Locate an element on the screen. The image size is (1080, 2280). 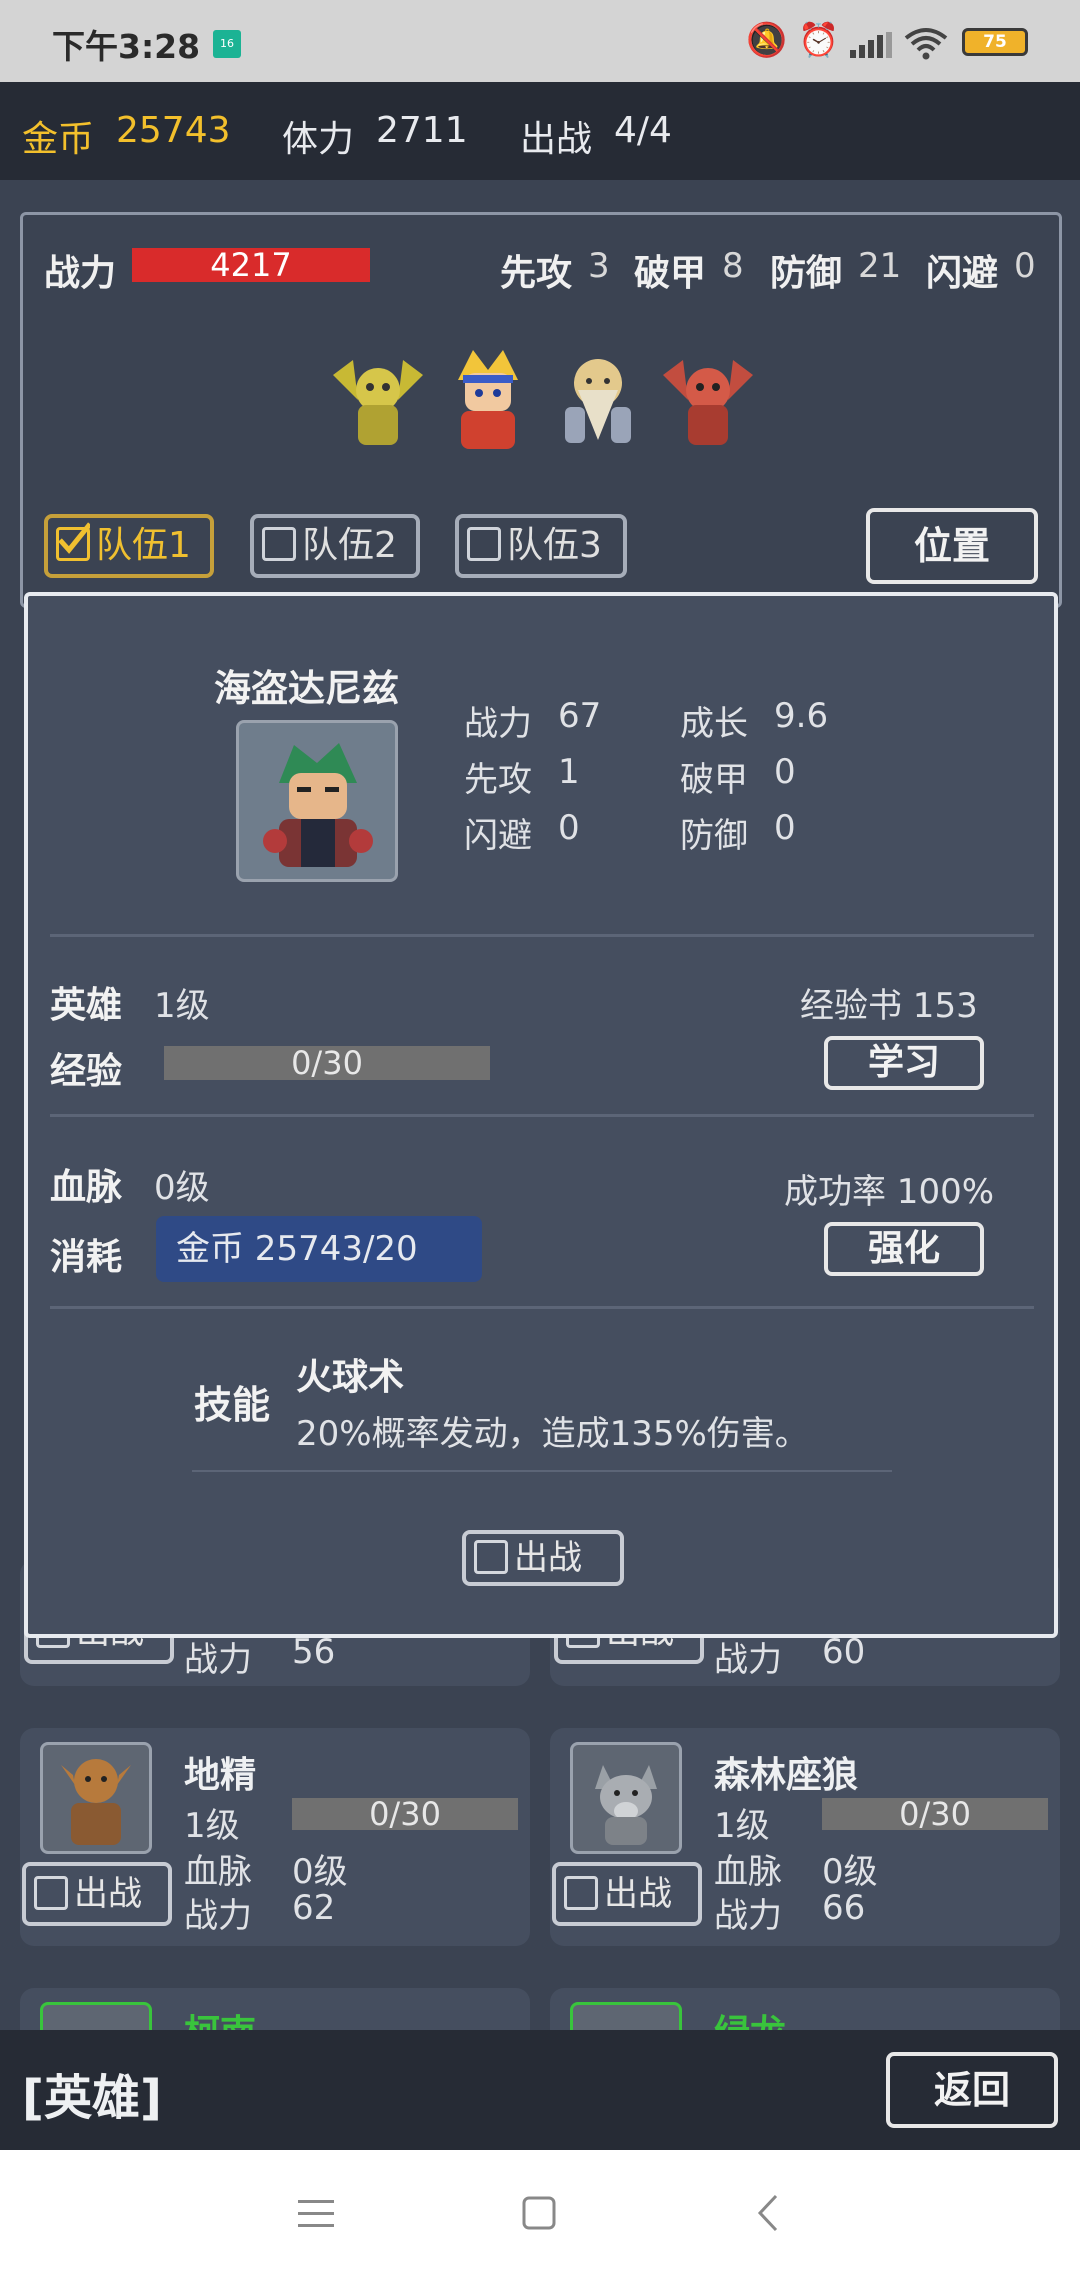
wifi-icon is located at coordinates (926, 43).